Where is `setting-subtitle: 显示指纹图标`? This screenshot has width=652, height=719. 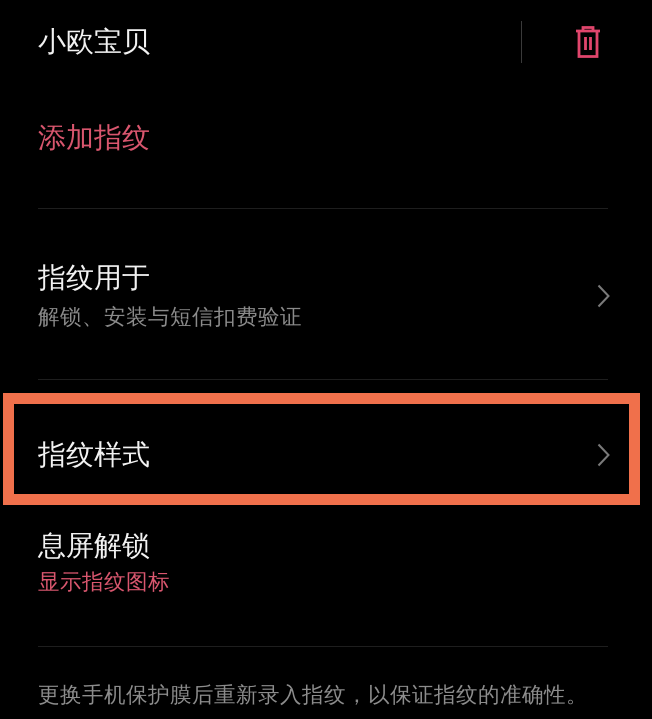
setting-subtitle: 显示指纹图标 is located at coordinates (104, 583).